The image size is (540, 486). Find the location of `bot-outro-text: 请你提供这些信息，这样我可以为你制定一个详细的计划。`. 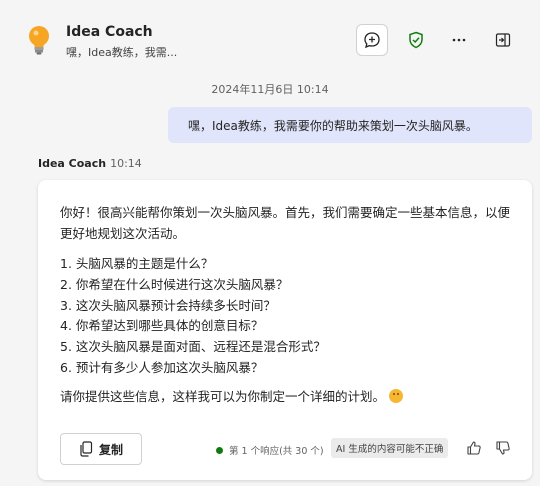

bot-outro-text: 请你提供这些信息，这样我可以为你制定一个详细的计划。 is located at coordinates (223, 396).